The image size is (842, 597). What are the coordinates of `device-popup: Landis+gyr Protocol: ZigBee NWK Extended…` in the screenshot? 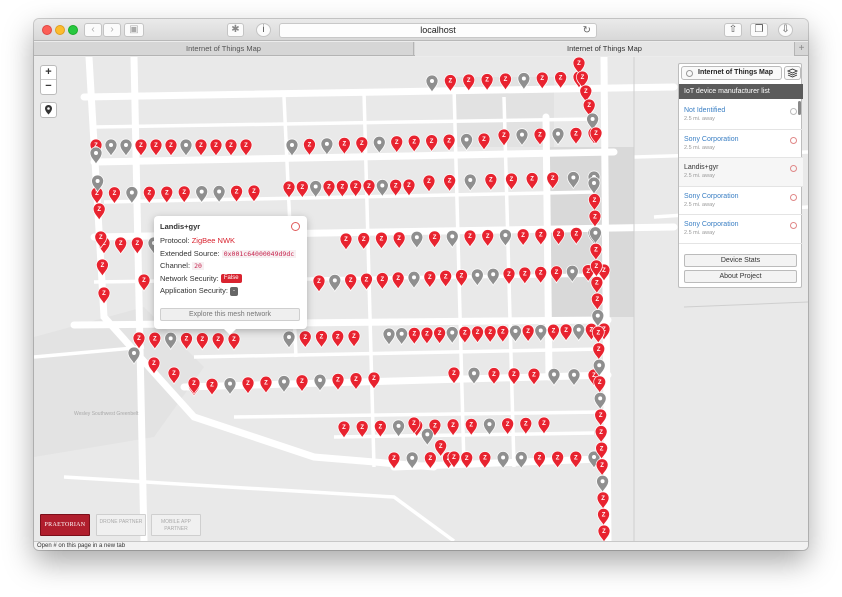 It's located at (230, 275).